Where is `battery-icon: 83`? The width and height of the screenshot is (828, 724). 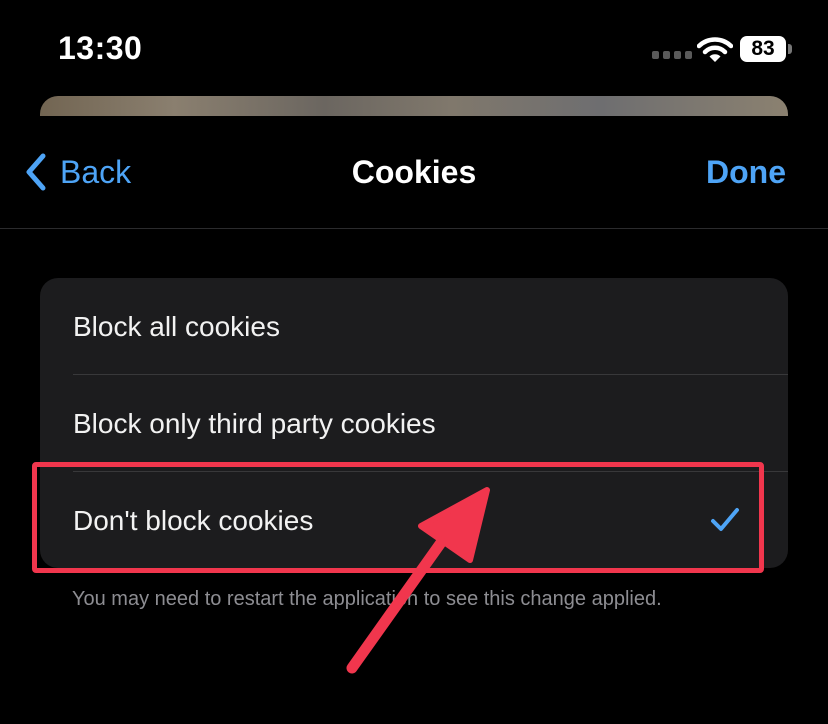 battery-icon: 83 is located at coordinates (767, 50).